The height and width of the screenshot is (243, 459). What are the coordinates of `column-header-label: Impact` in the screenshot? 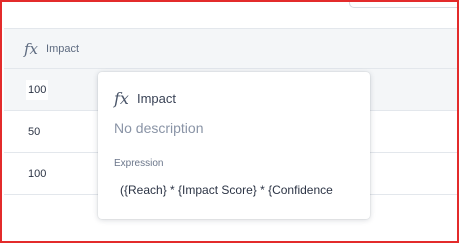 It's located at (63, 48).